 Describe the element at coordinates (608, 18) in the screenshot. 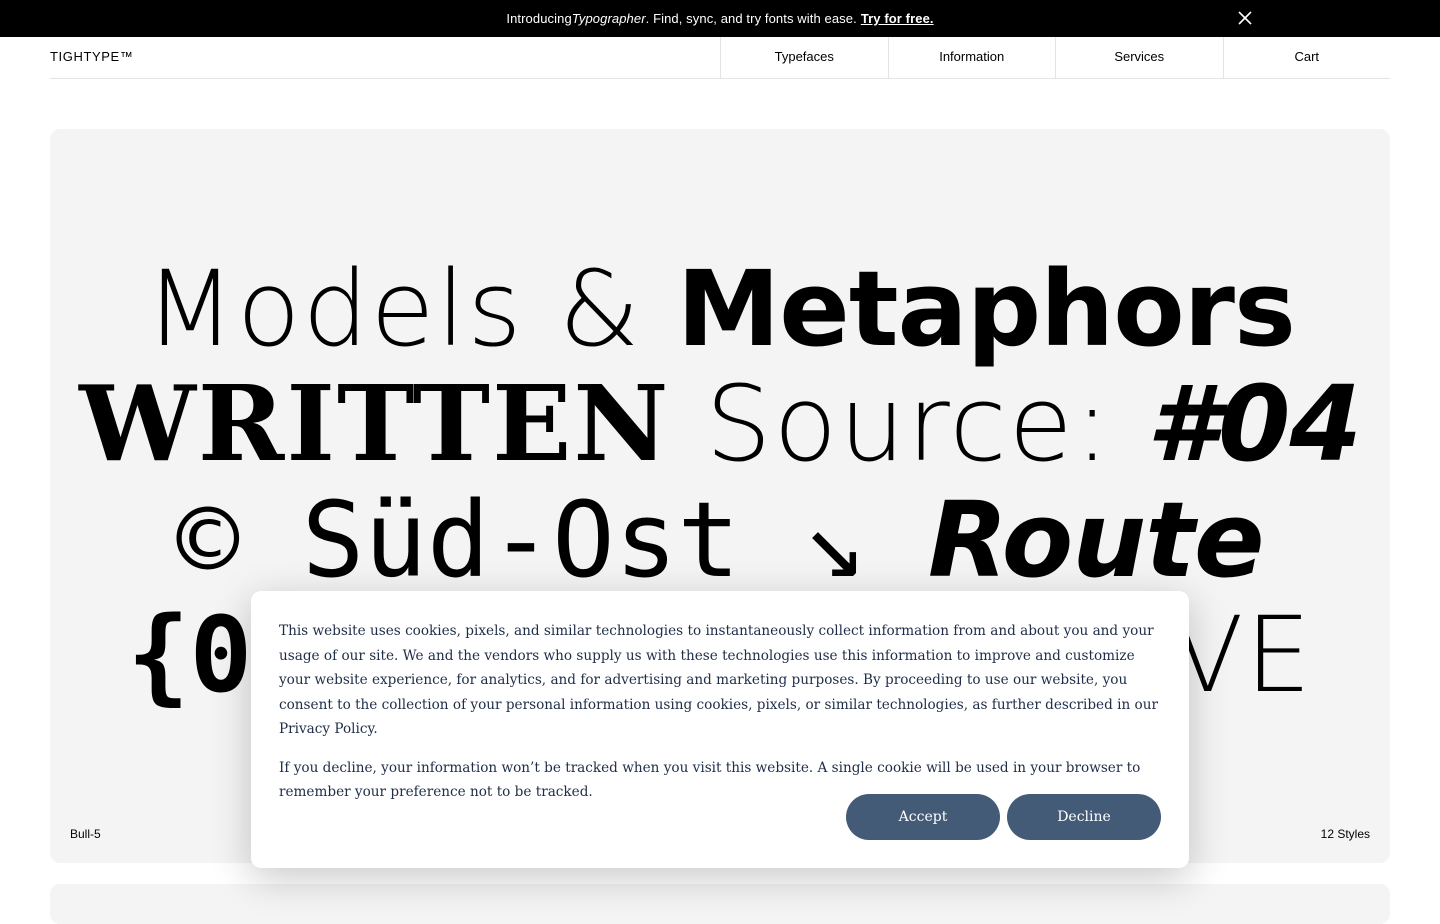

I see `announcement-product: Typographer` at that location.